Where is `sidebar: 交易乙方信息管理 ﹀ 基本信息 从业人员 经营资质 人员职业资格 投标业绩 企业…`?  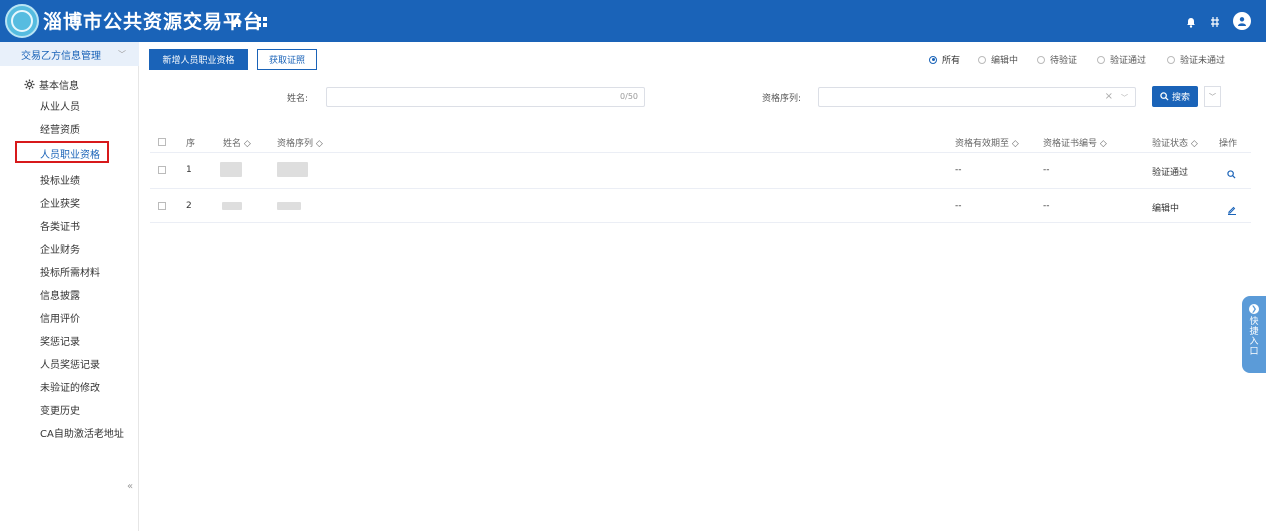 sidebar: 交易乙方信息管理 ﹀ 基本信息 从业人员 经营资质 人员职业资格 投标业绩 企业… is located at coordinates (69, 286).